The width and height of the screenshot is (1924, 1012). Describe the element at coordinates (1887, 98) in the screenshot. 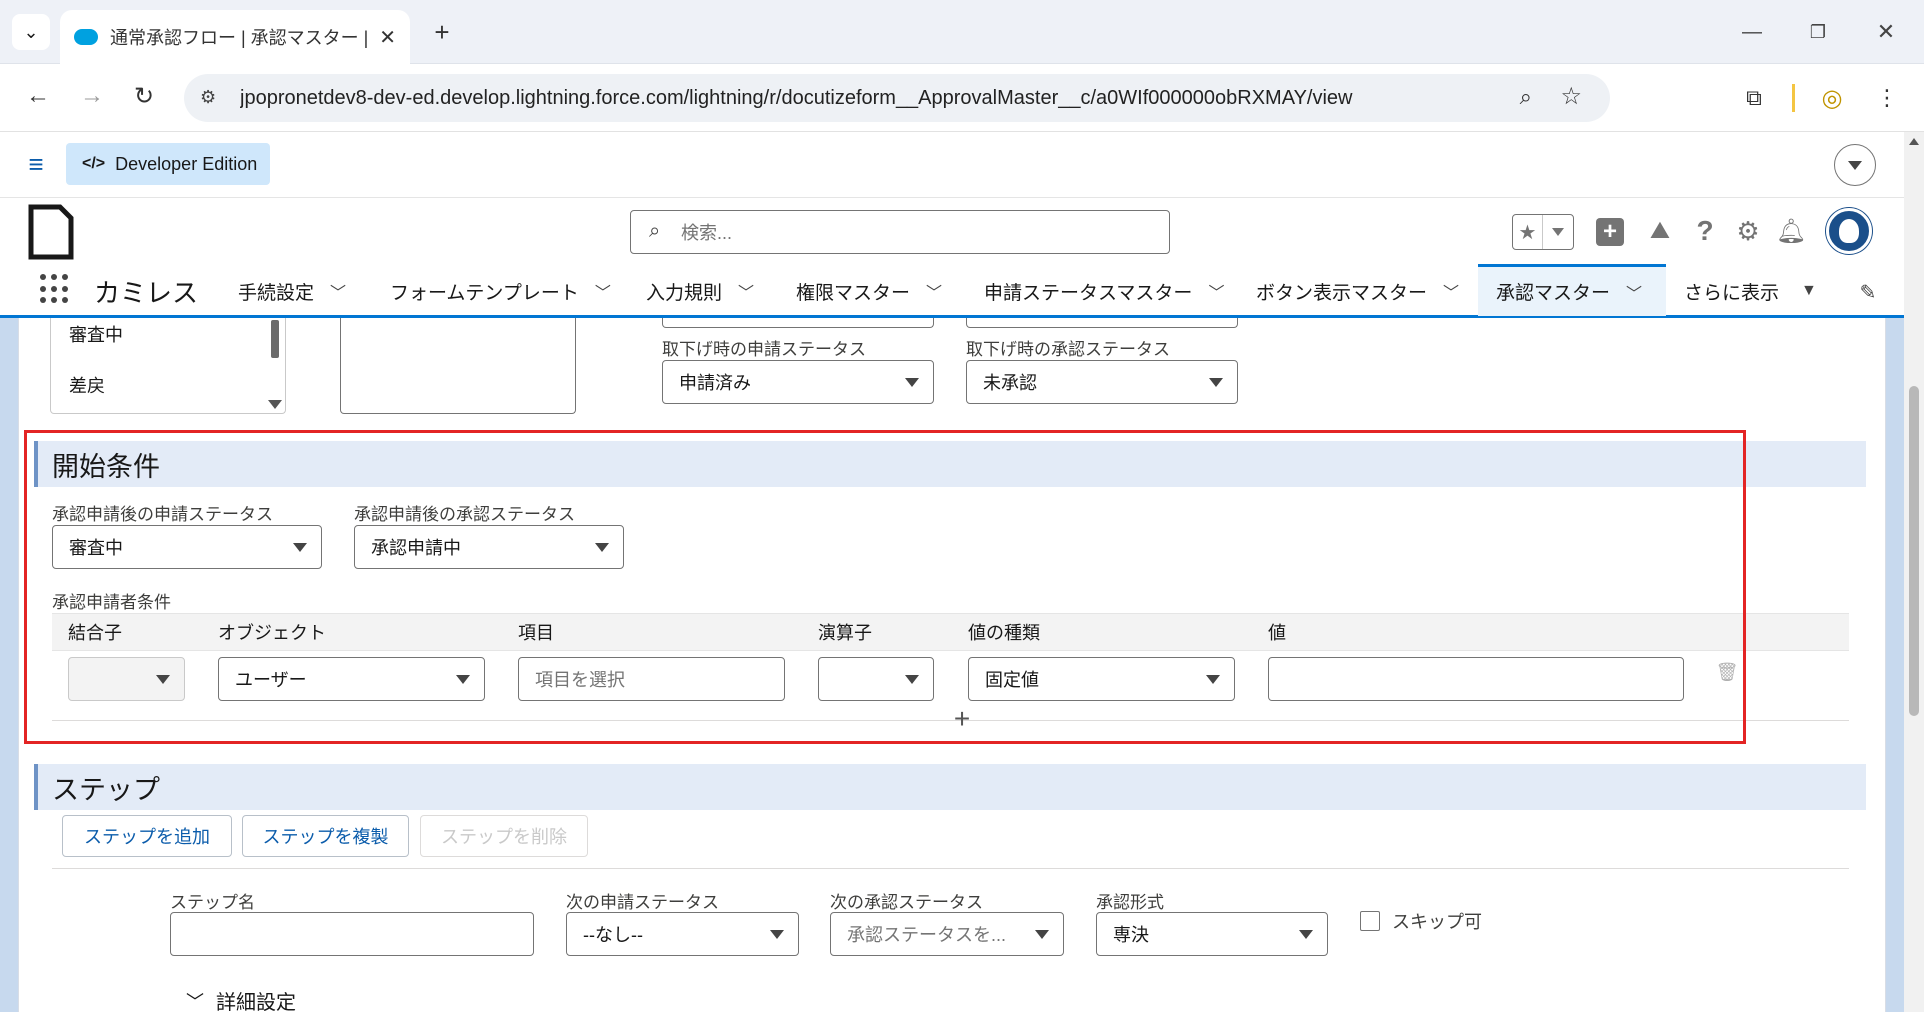

I see `browser-menu-icon: ⋮` at that location.